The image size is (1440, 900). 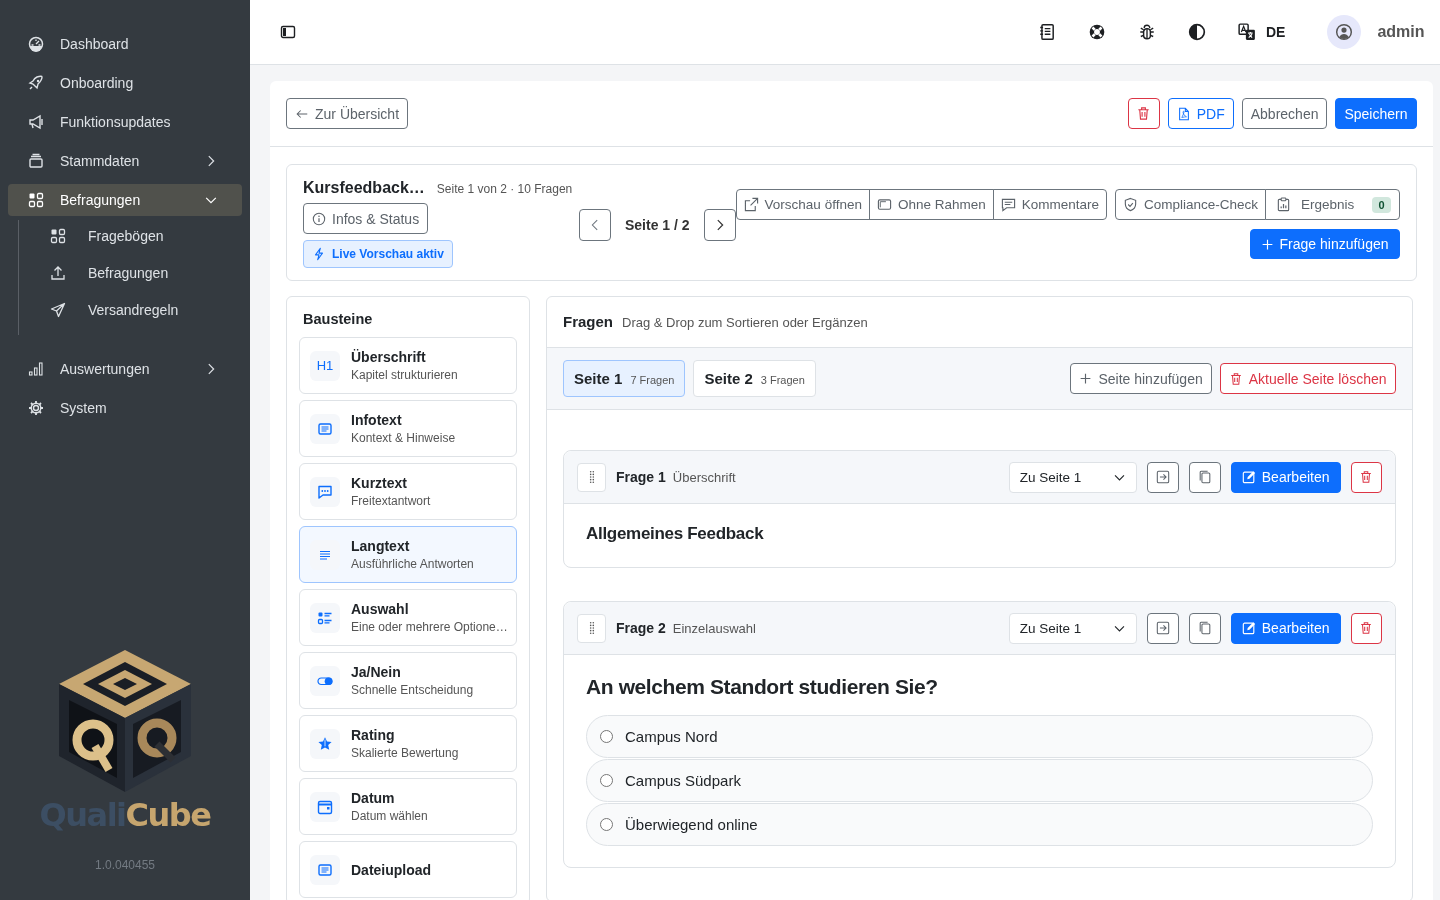 I want to click on upload-icon, so click(x=58, y=272).